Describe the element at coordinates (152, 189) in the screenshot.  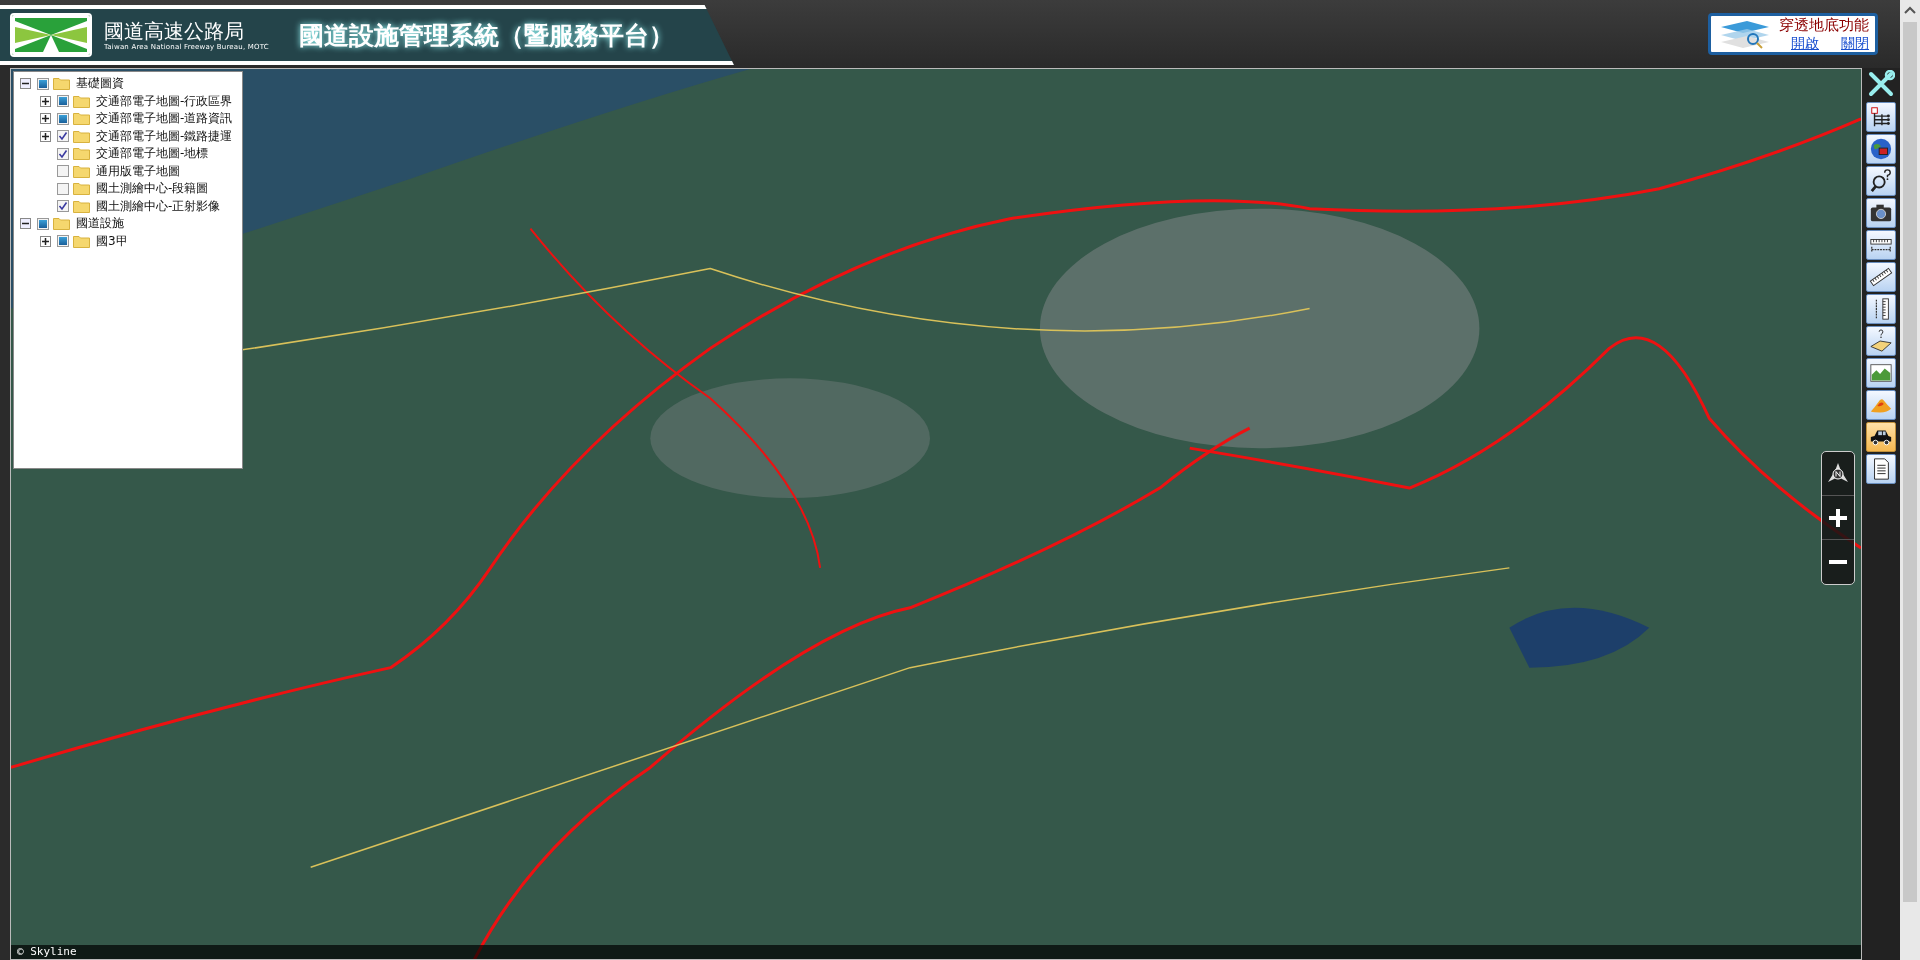
I see `layer-label: 國土測繪中心-段籍圖` at that location.